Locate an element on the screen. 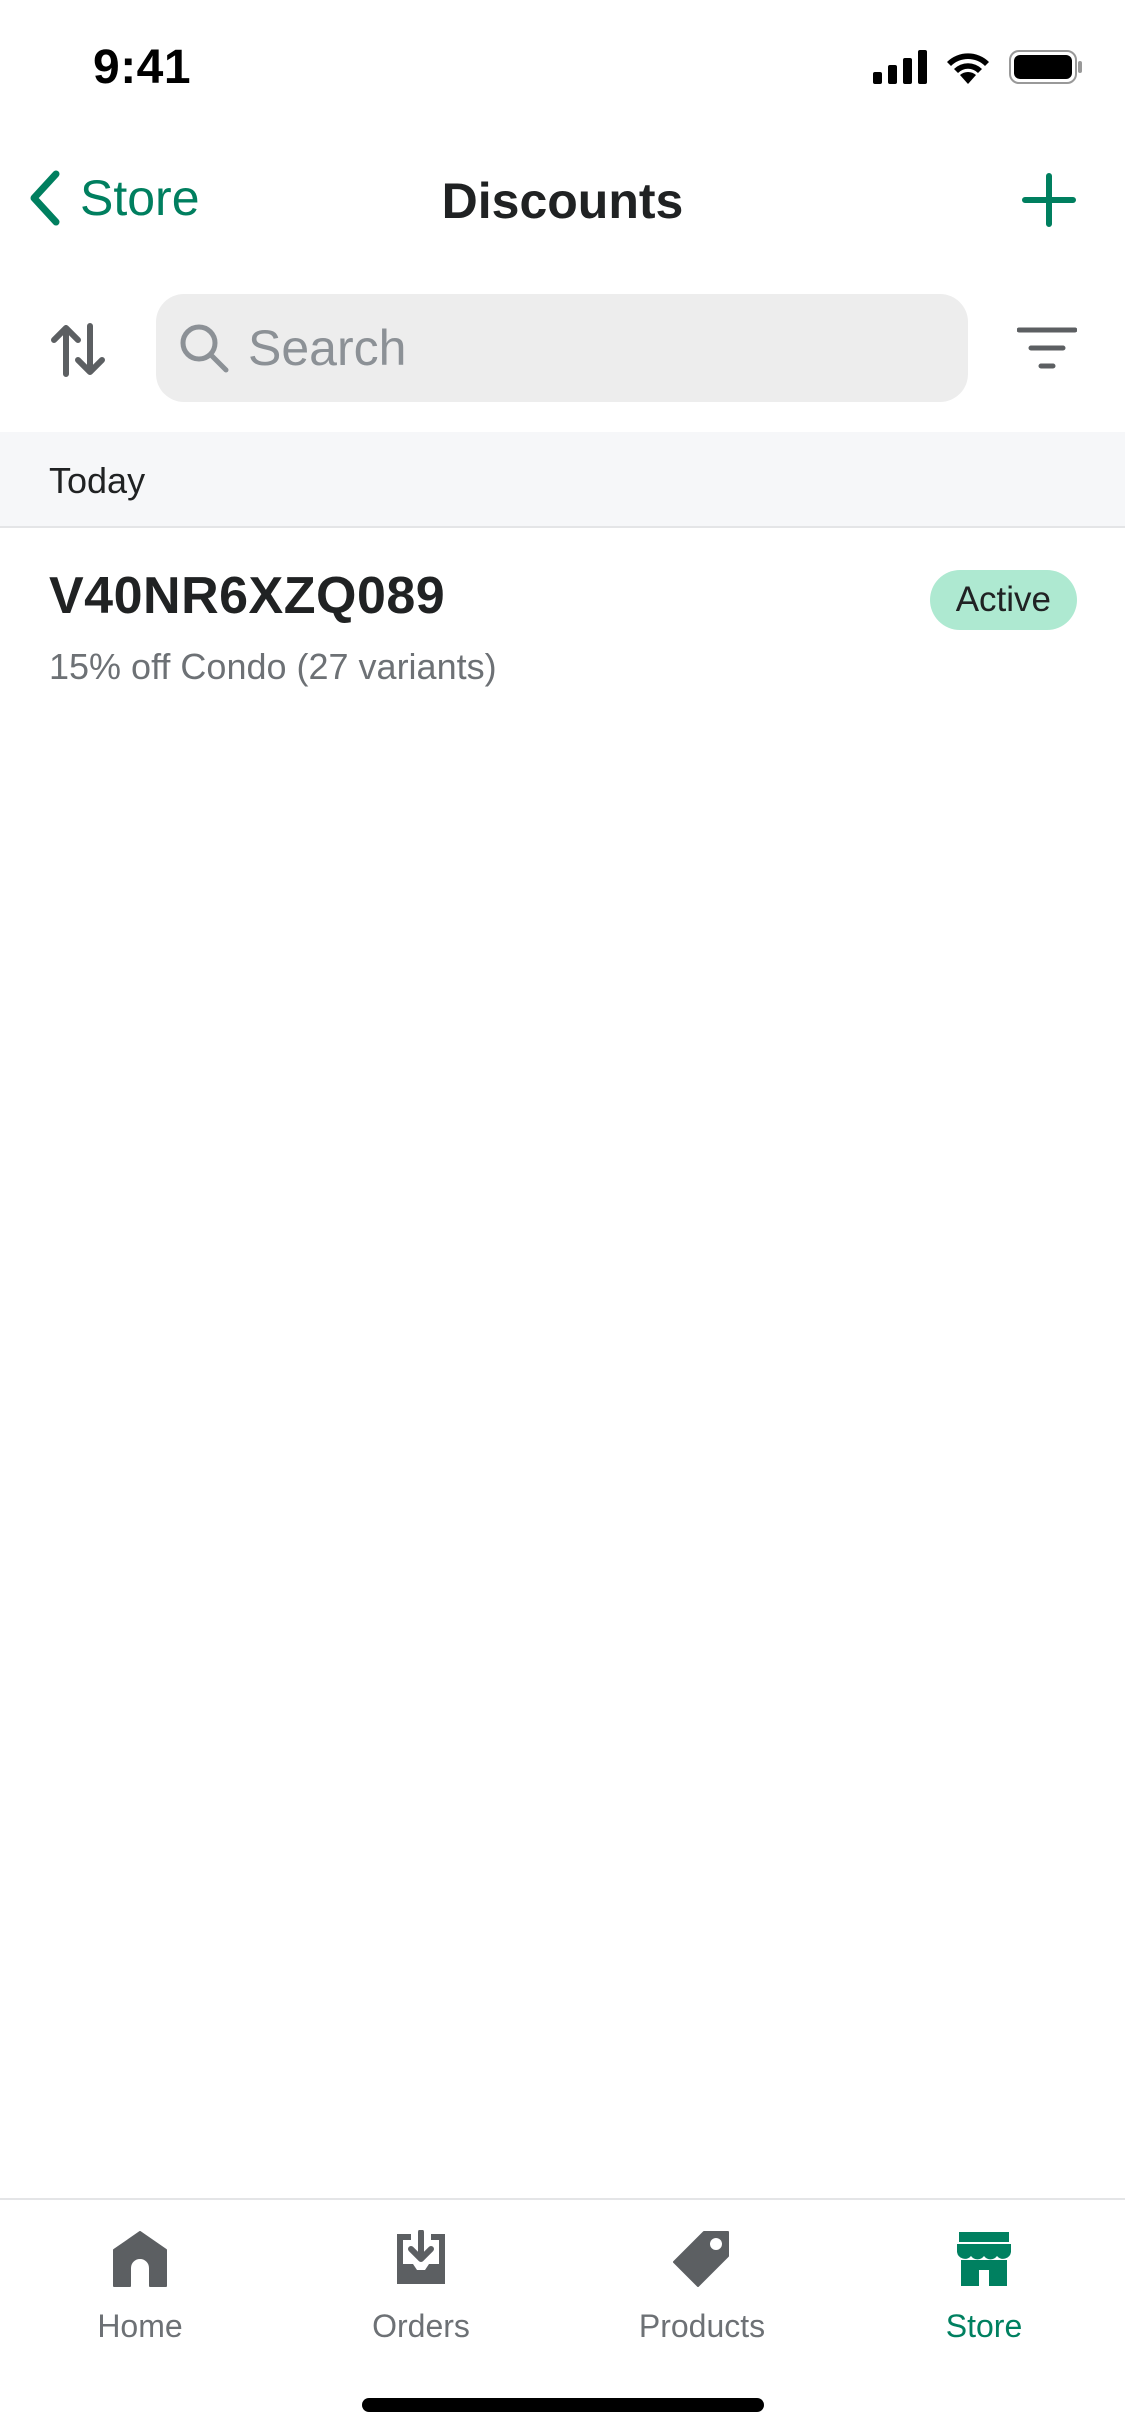  orders-icon is located at coordinates (421, 2257).